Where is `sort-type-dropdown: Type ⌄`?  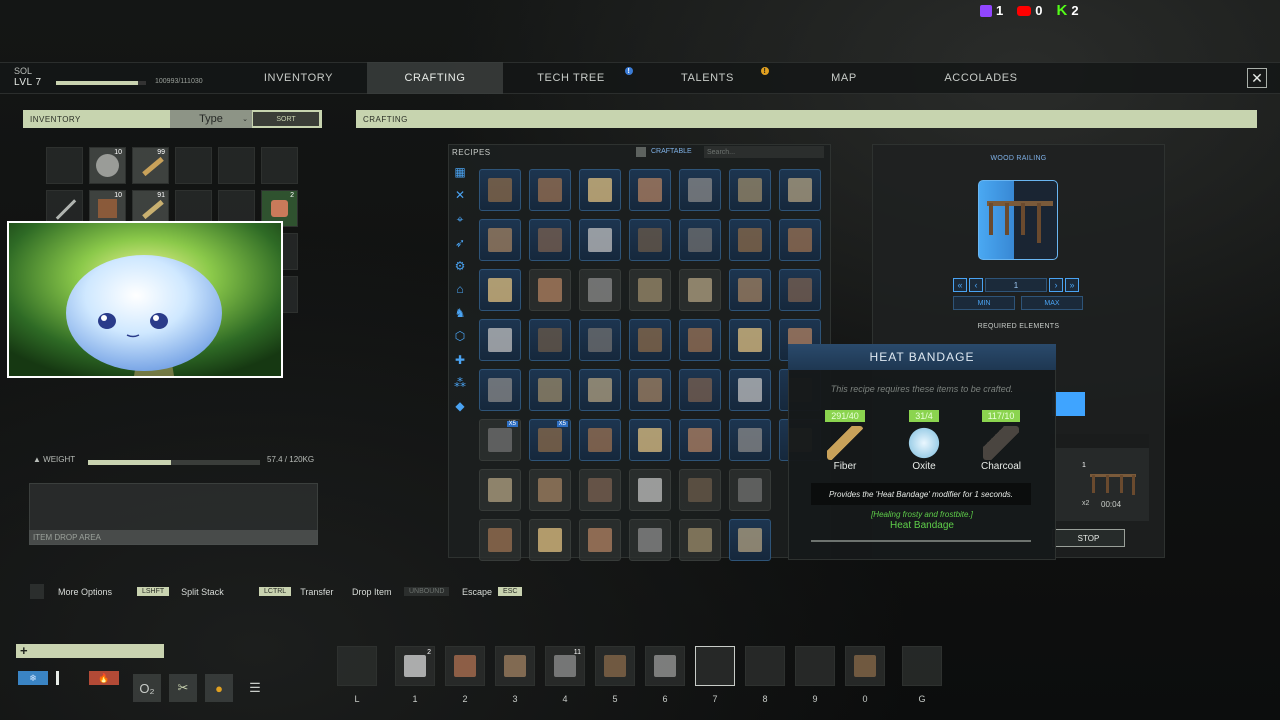
sort-type-dropdown: Type ⌄ is located at coordinates (211, 119).